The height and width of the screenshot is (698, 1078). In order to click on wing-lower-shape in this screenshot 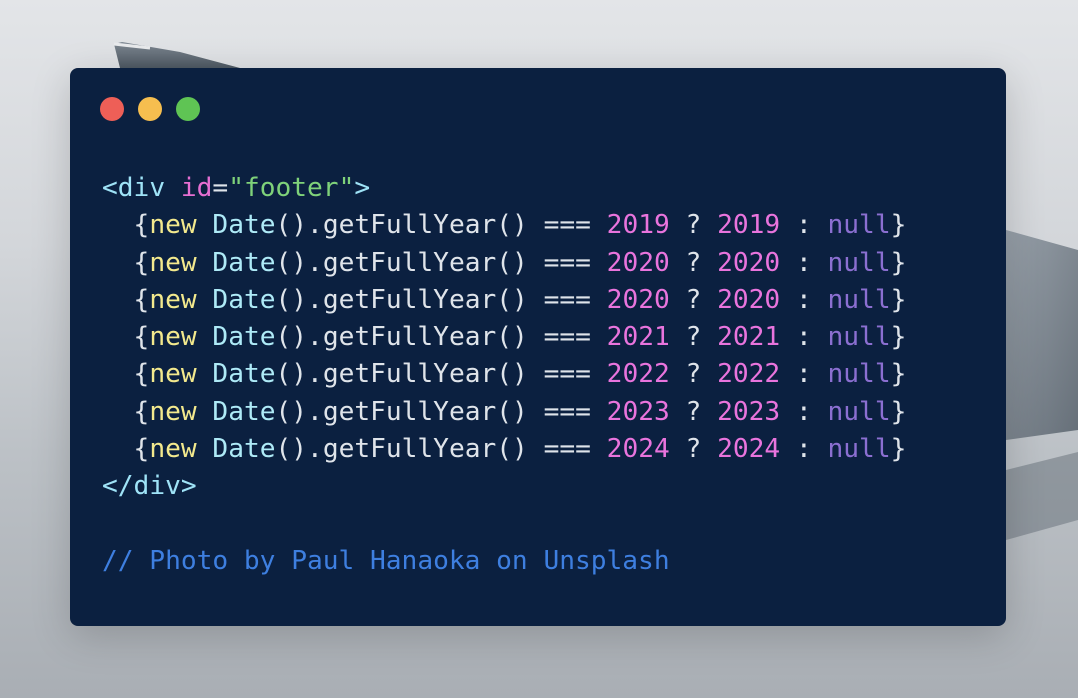, I will do `click(1042, 496)`.